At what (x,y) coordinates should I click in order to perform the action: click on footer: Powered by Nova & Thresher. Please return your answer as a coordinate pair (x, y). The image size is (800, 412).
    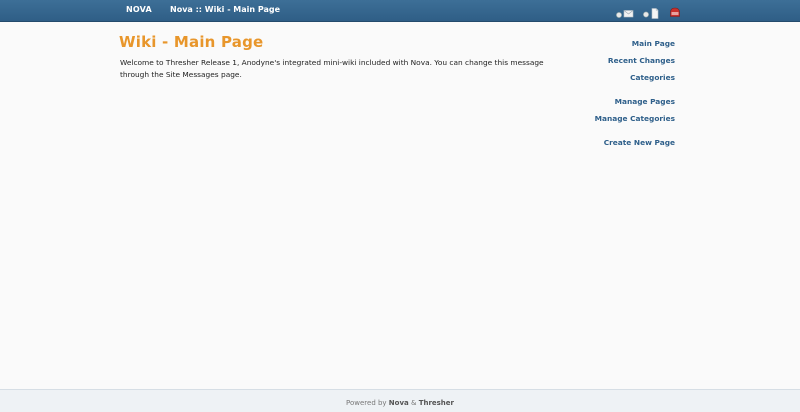
    Looking at the image, I should click on (400, 400).